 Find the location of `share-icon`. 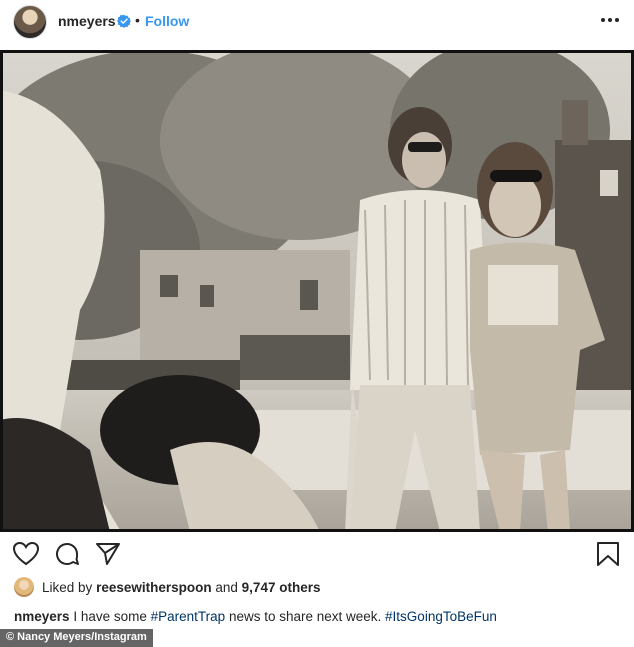

share-icon is located at coordinates (108, 554).